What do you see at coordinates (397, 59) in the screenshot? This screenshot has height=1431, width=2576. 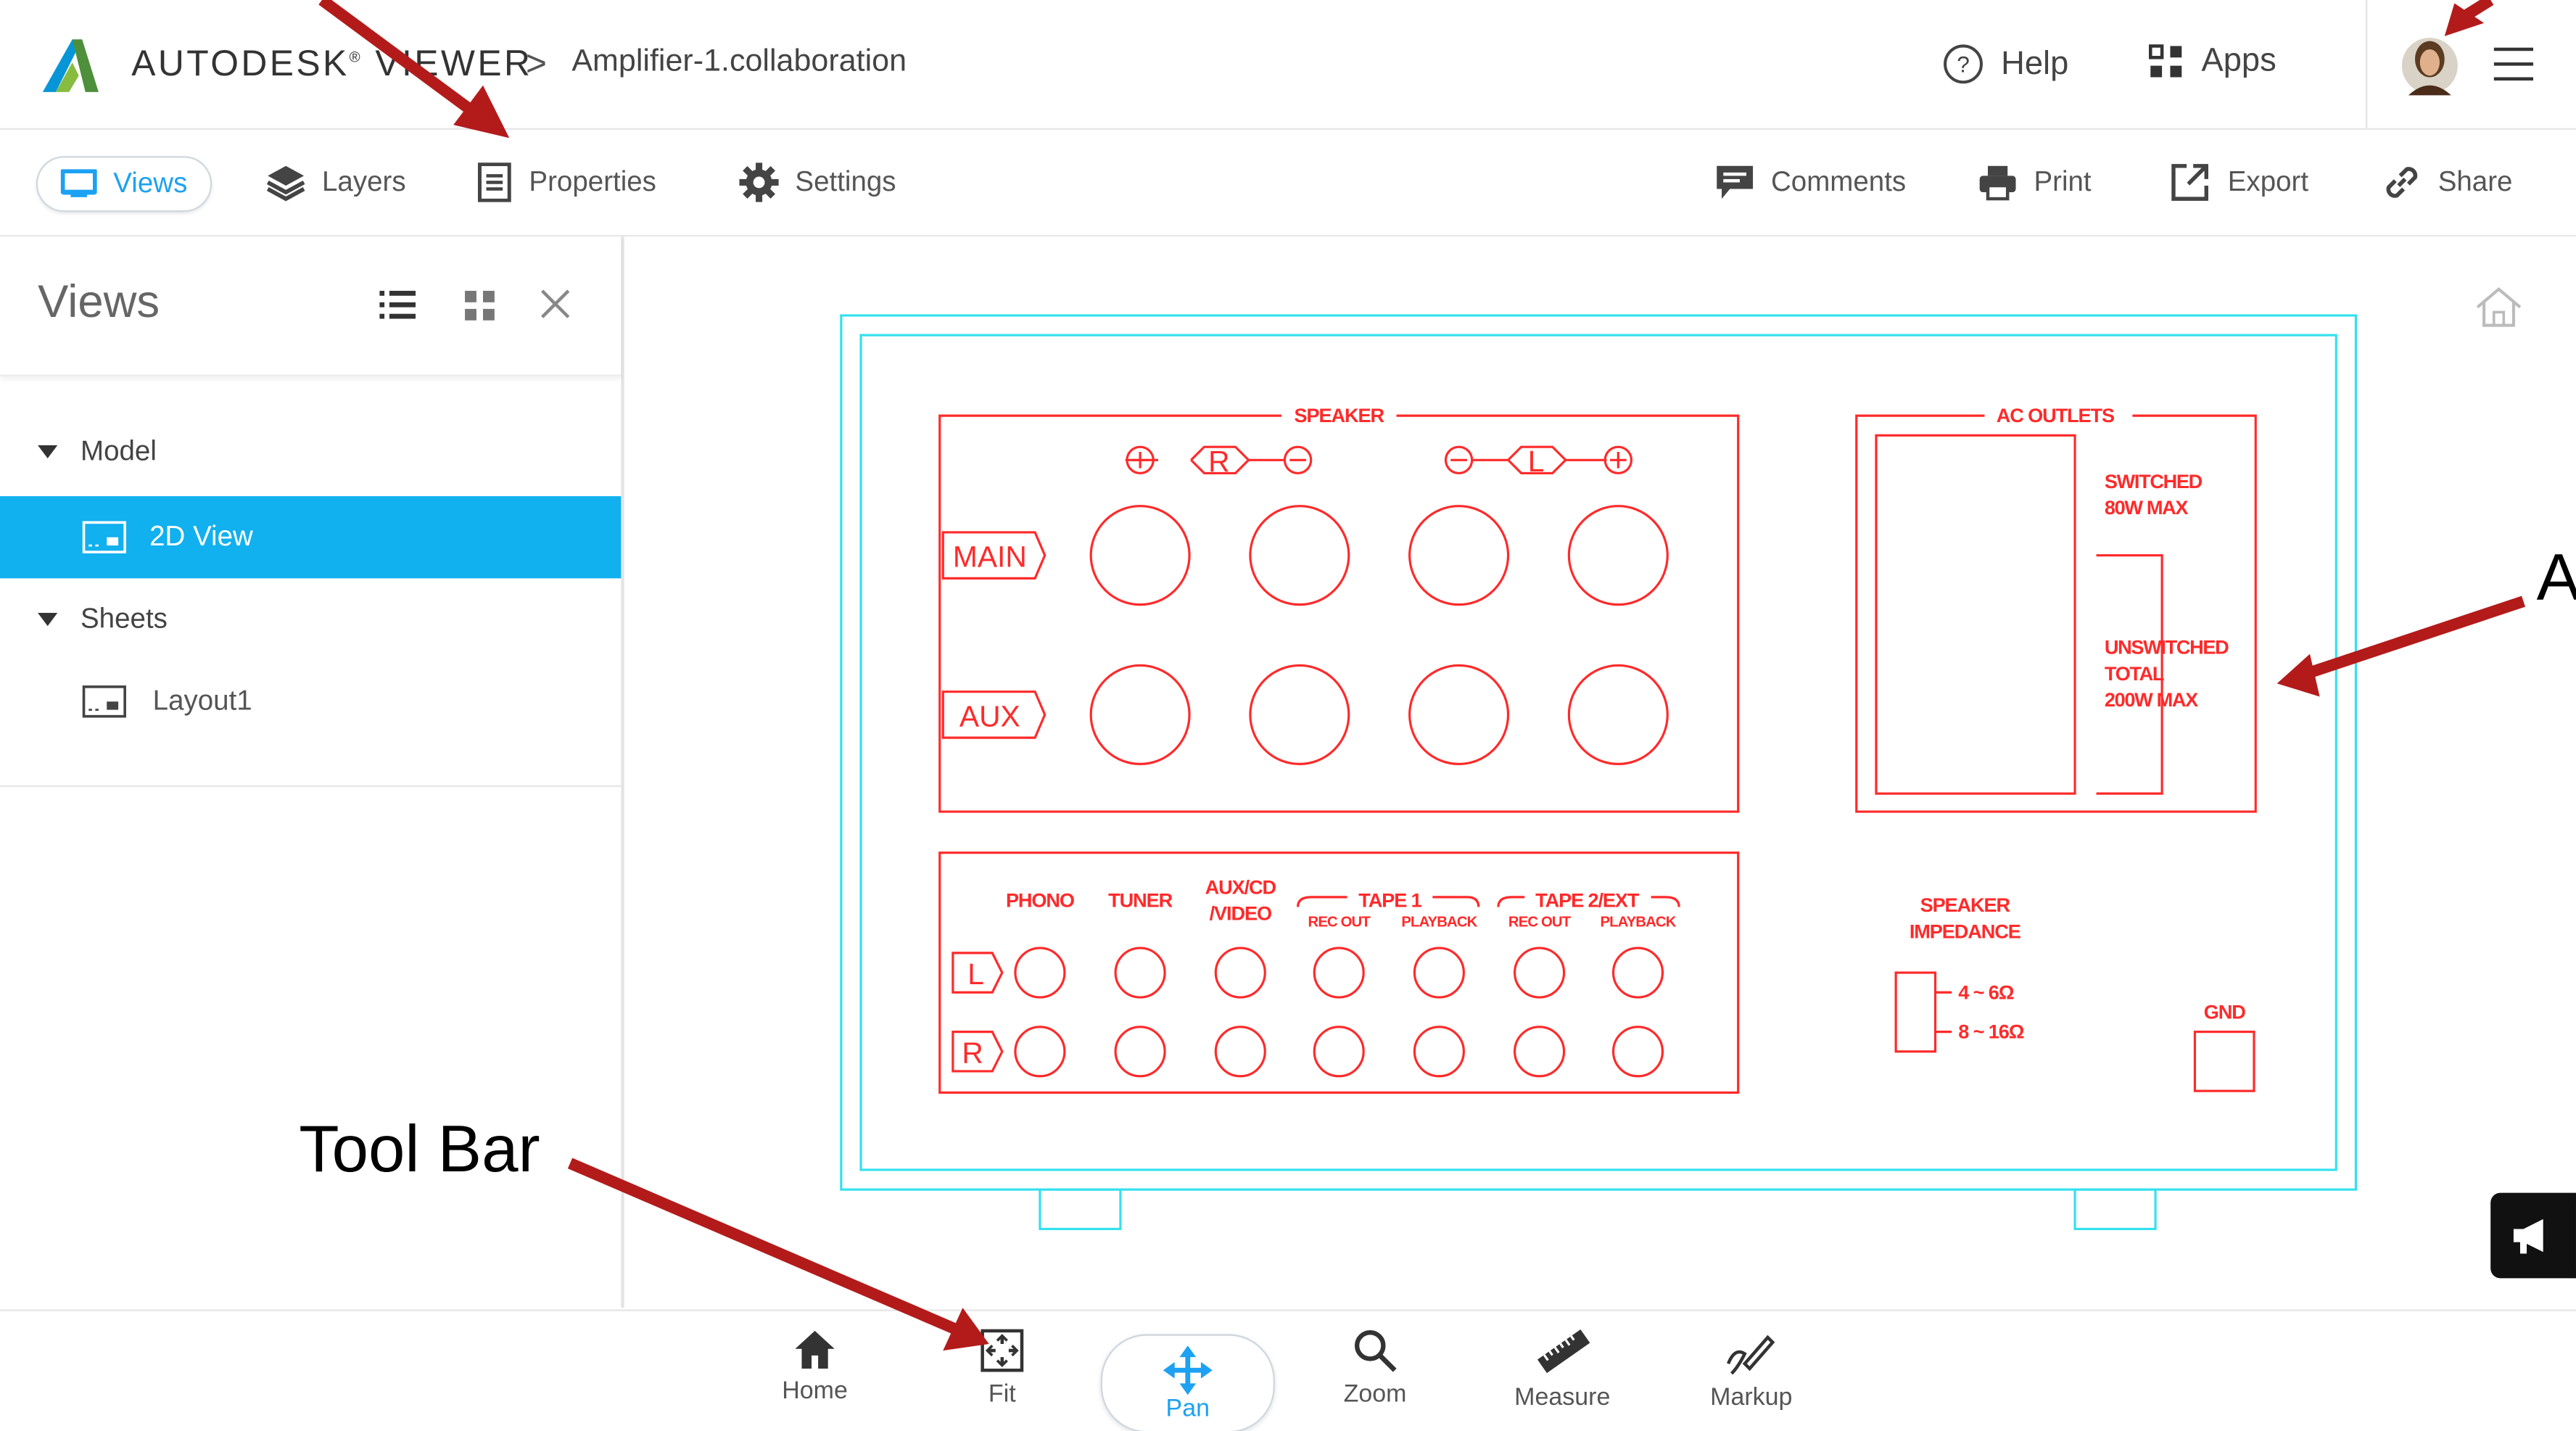 I see `arrow-to-properties` at bounding box center [397, 59].